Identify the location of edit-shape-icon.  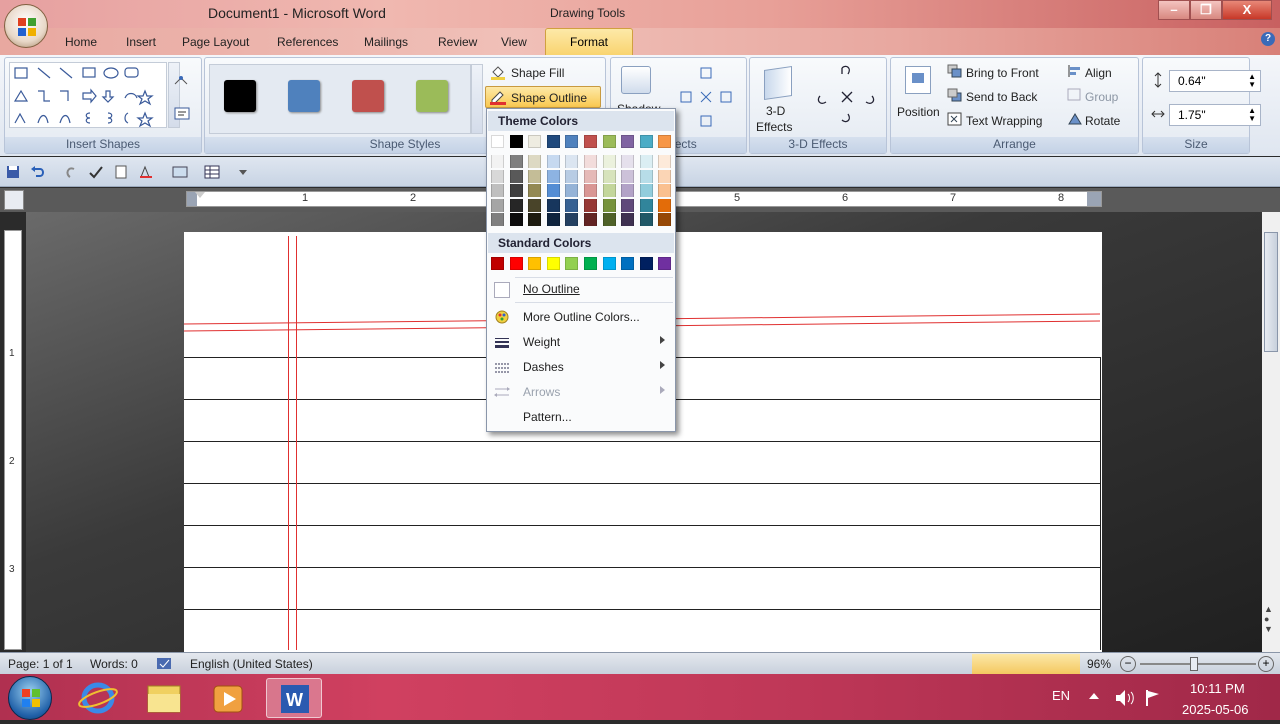
(183, 80).